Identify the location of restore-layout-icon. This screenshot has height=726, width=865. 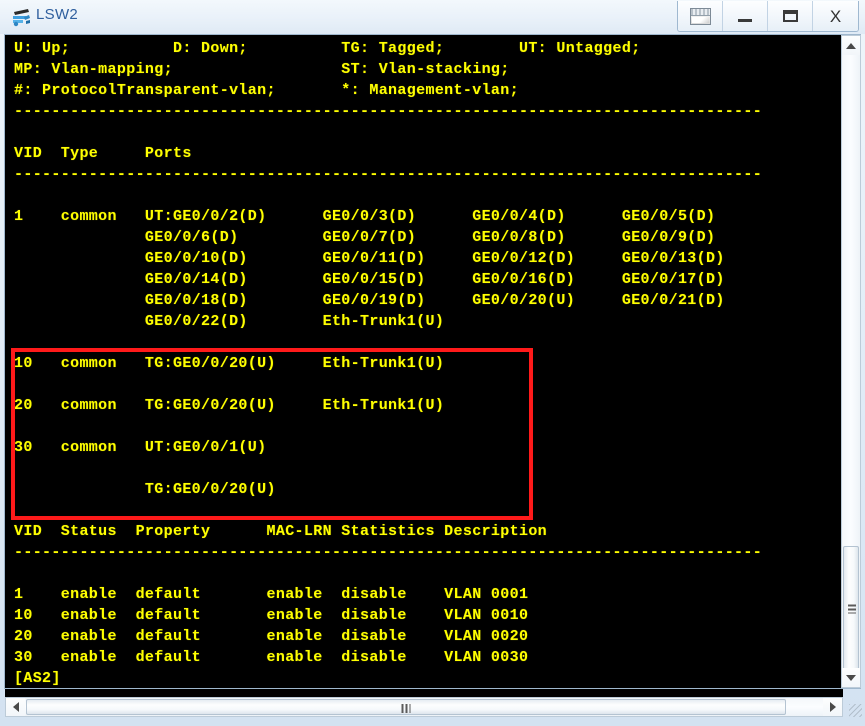
(700, 16).